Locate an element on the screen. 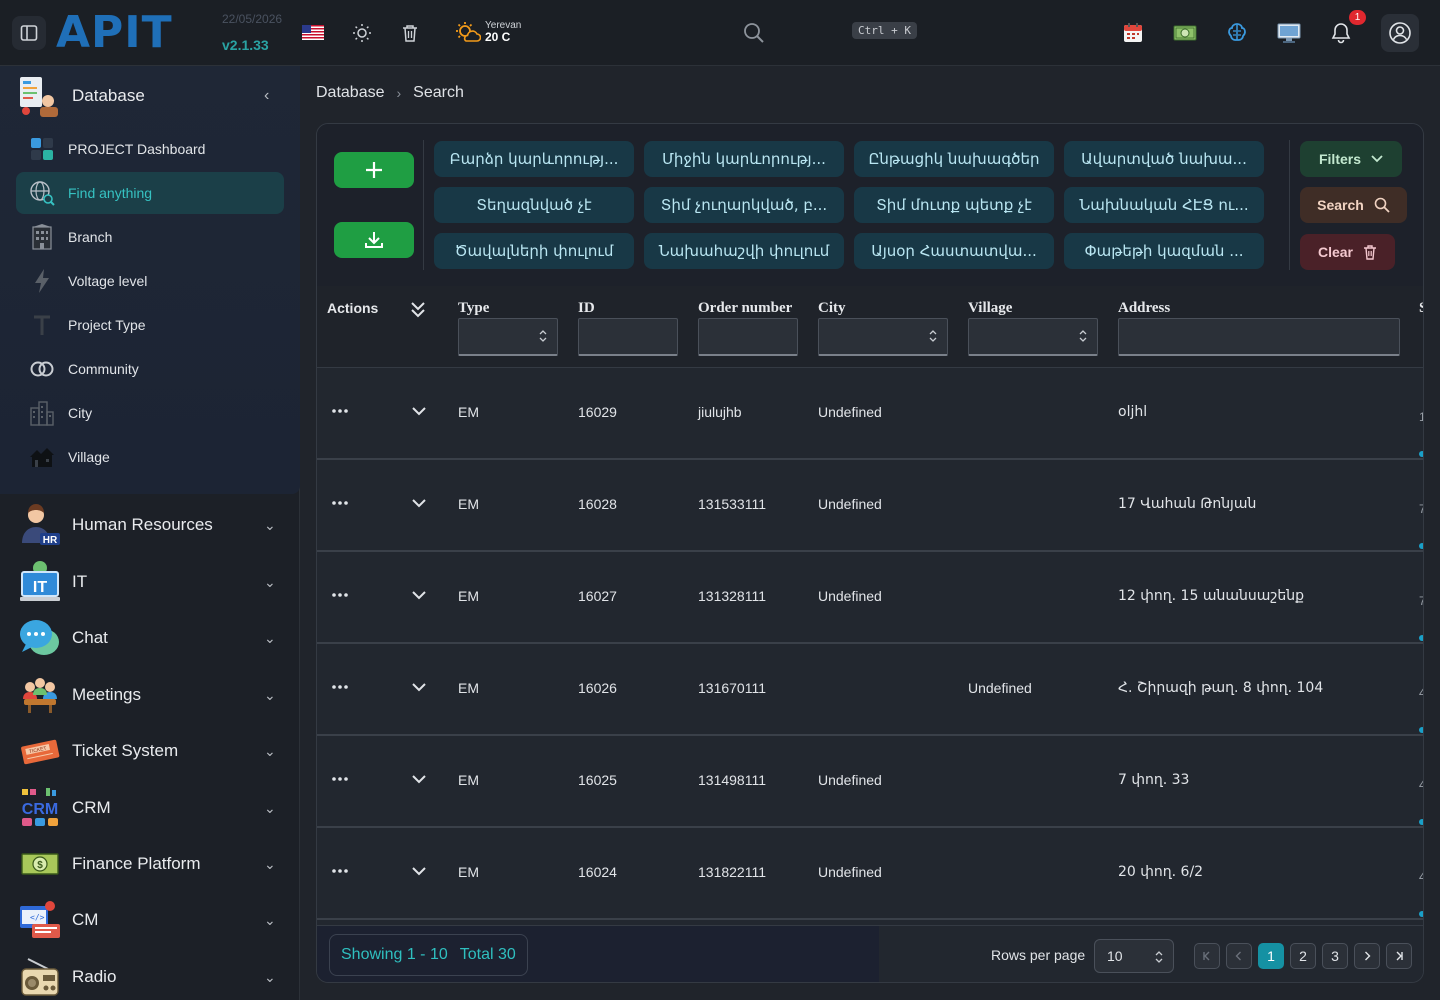  quick-filter-chip: Ծավալների փուլում is located at coordinates (534, 251).